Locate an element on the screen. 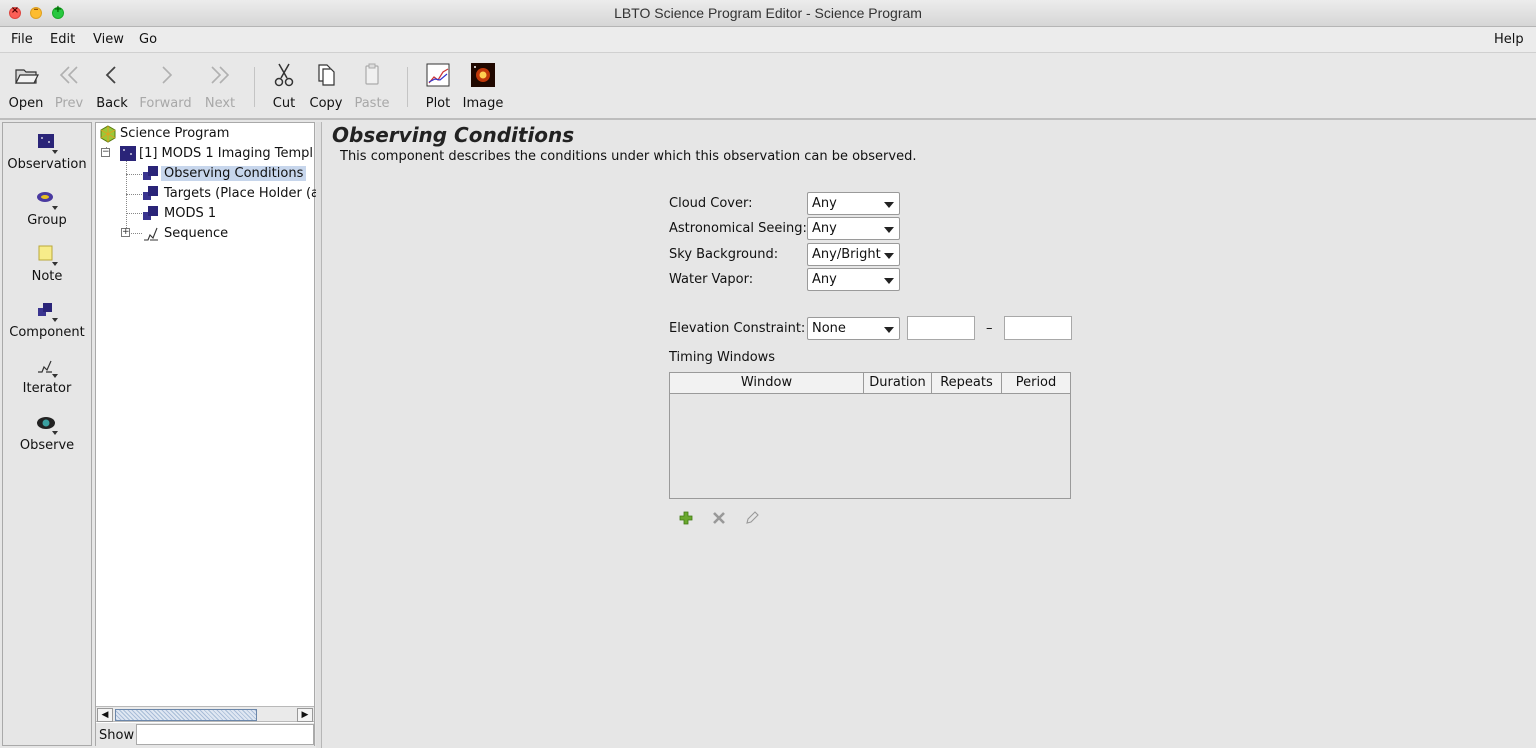 This screenshot has height=748, width=1536. column-header-repeats: Repeats is located at coordinates (967, 383).